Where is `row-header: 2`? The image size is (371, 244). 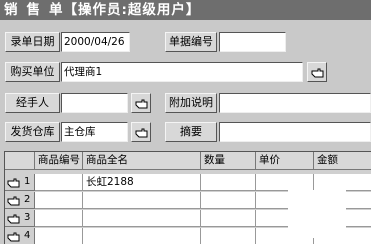 row-header: 2 is located at coordinates (20, 200).